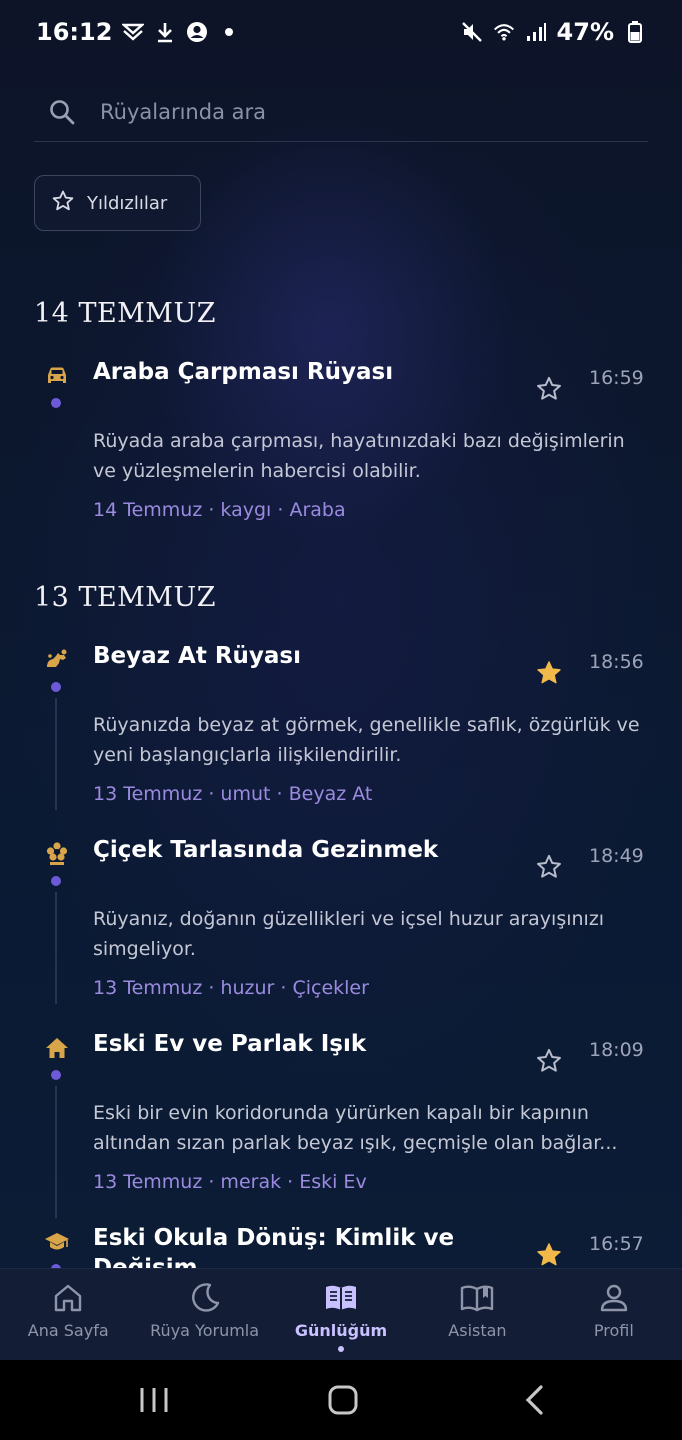 The height and width of the screenshot is (1440, 682). I want to click on starred-filter-label: Yıldızlılar, so click(127, 203).